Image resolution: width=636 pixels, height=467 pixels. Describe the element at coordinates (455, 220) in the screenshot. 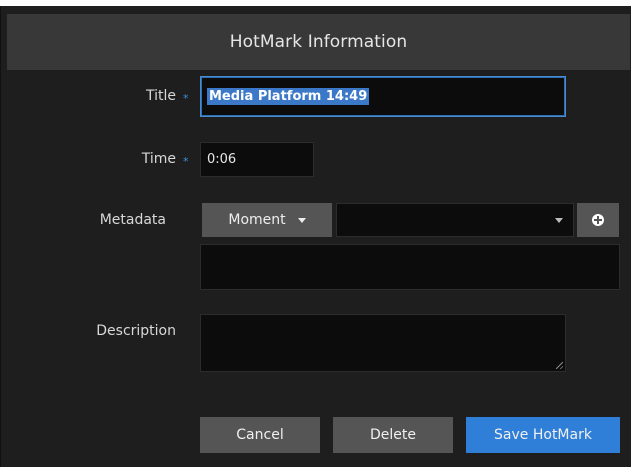

I see `metadata-value-select` at that location.